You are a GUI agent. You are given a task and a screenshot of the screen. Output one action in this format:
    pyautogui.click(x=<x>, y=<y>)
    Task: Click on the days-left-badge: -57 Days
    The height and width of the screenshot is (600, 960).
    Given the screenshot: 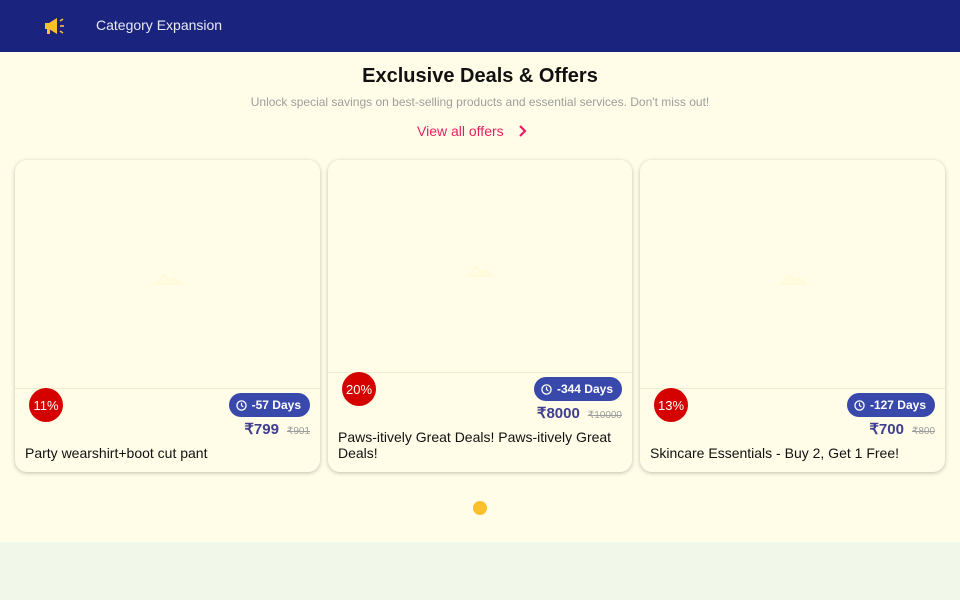 What is the action you would take?
    pyautogui.click(x=269, y=405)
    